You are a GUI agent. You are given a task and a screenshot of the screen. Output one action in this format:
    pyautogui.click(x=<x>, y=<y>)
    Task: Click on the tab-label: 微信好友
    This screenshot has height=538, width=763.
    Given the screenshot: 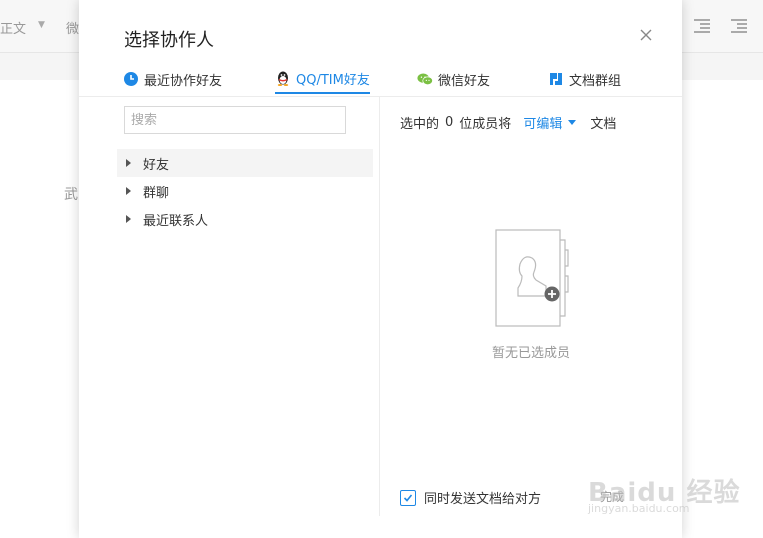 What is the action you would take?
    pyautogui.click(x=464, y=81)
    